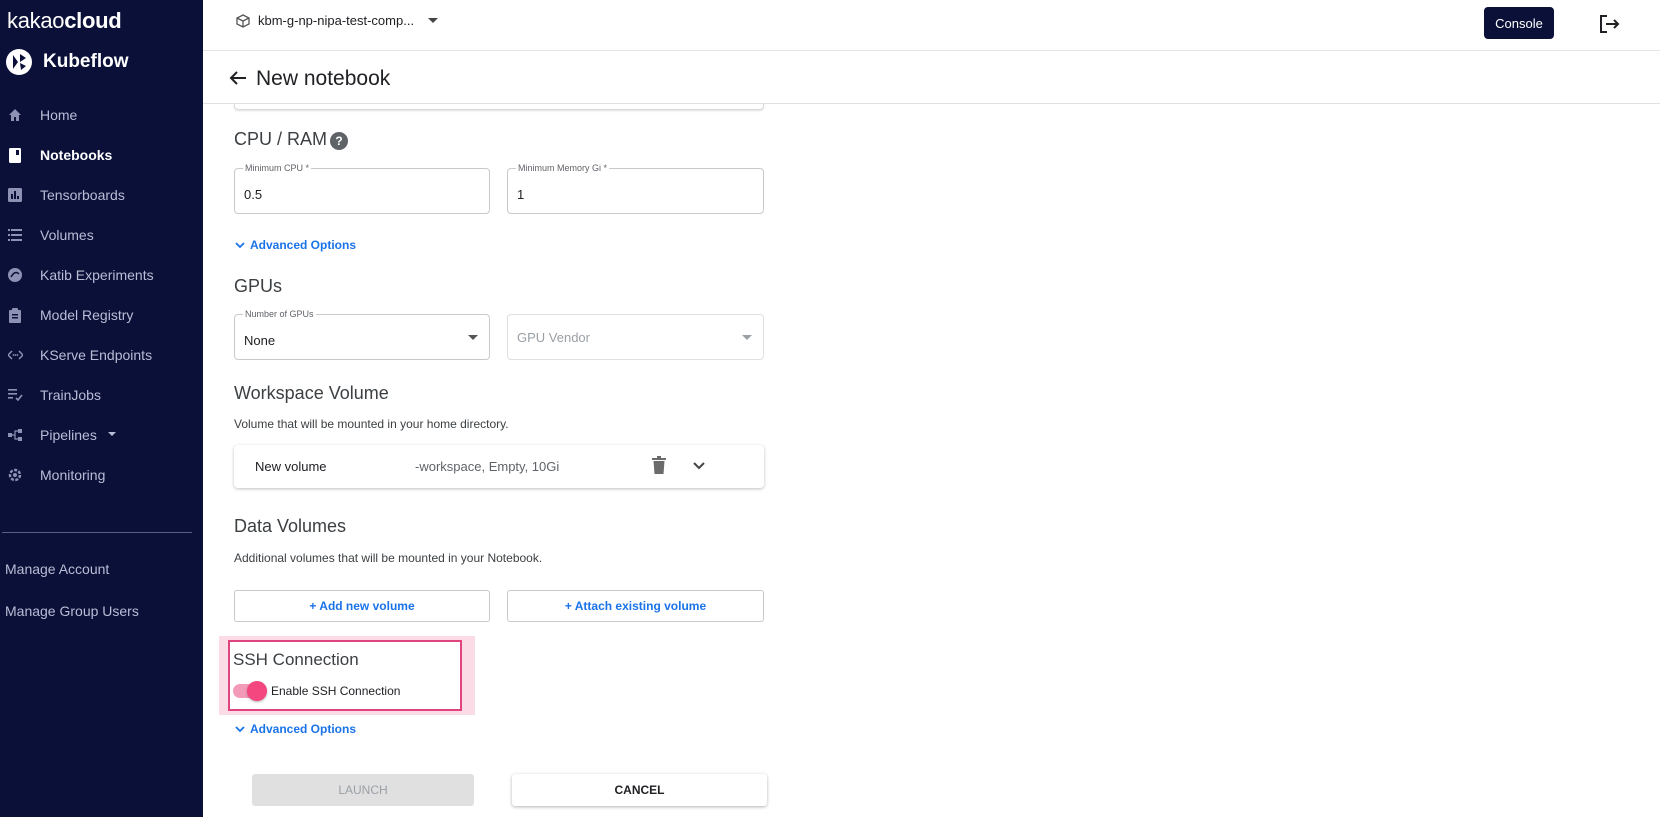 The image size is (1660, 817). I want to click on clipboard-icon, so click(15, 315).